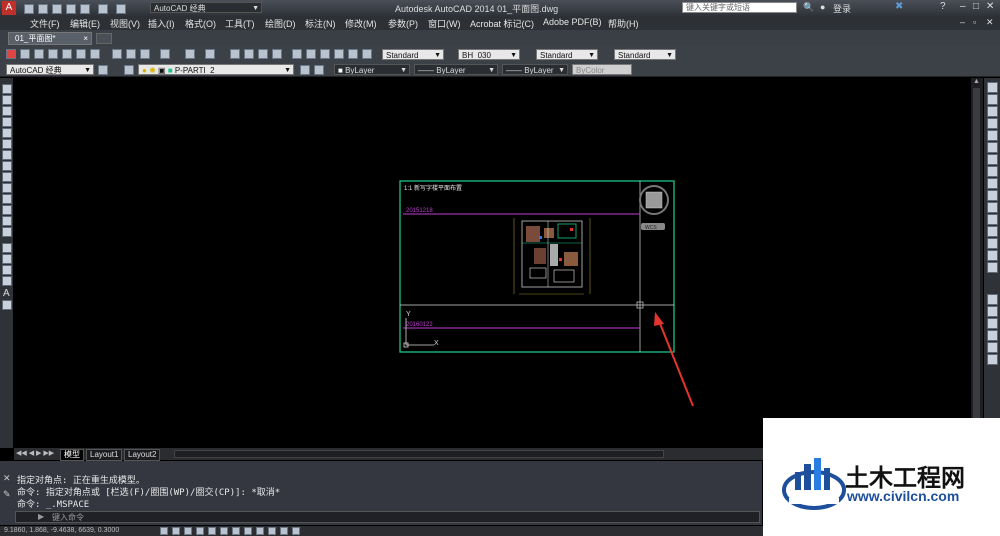 Image resolution: width=1000 pixels, height=536 pixels. I want to click on linetype-select: —— ByLayer ▼, so click(456, 69).